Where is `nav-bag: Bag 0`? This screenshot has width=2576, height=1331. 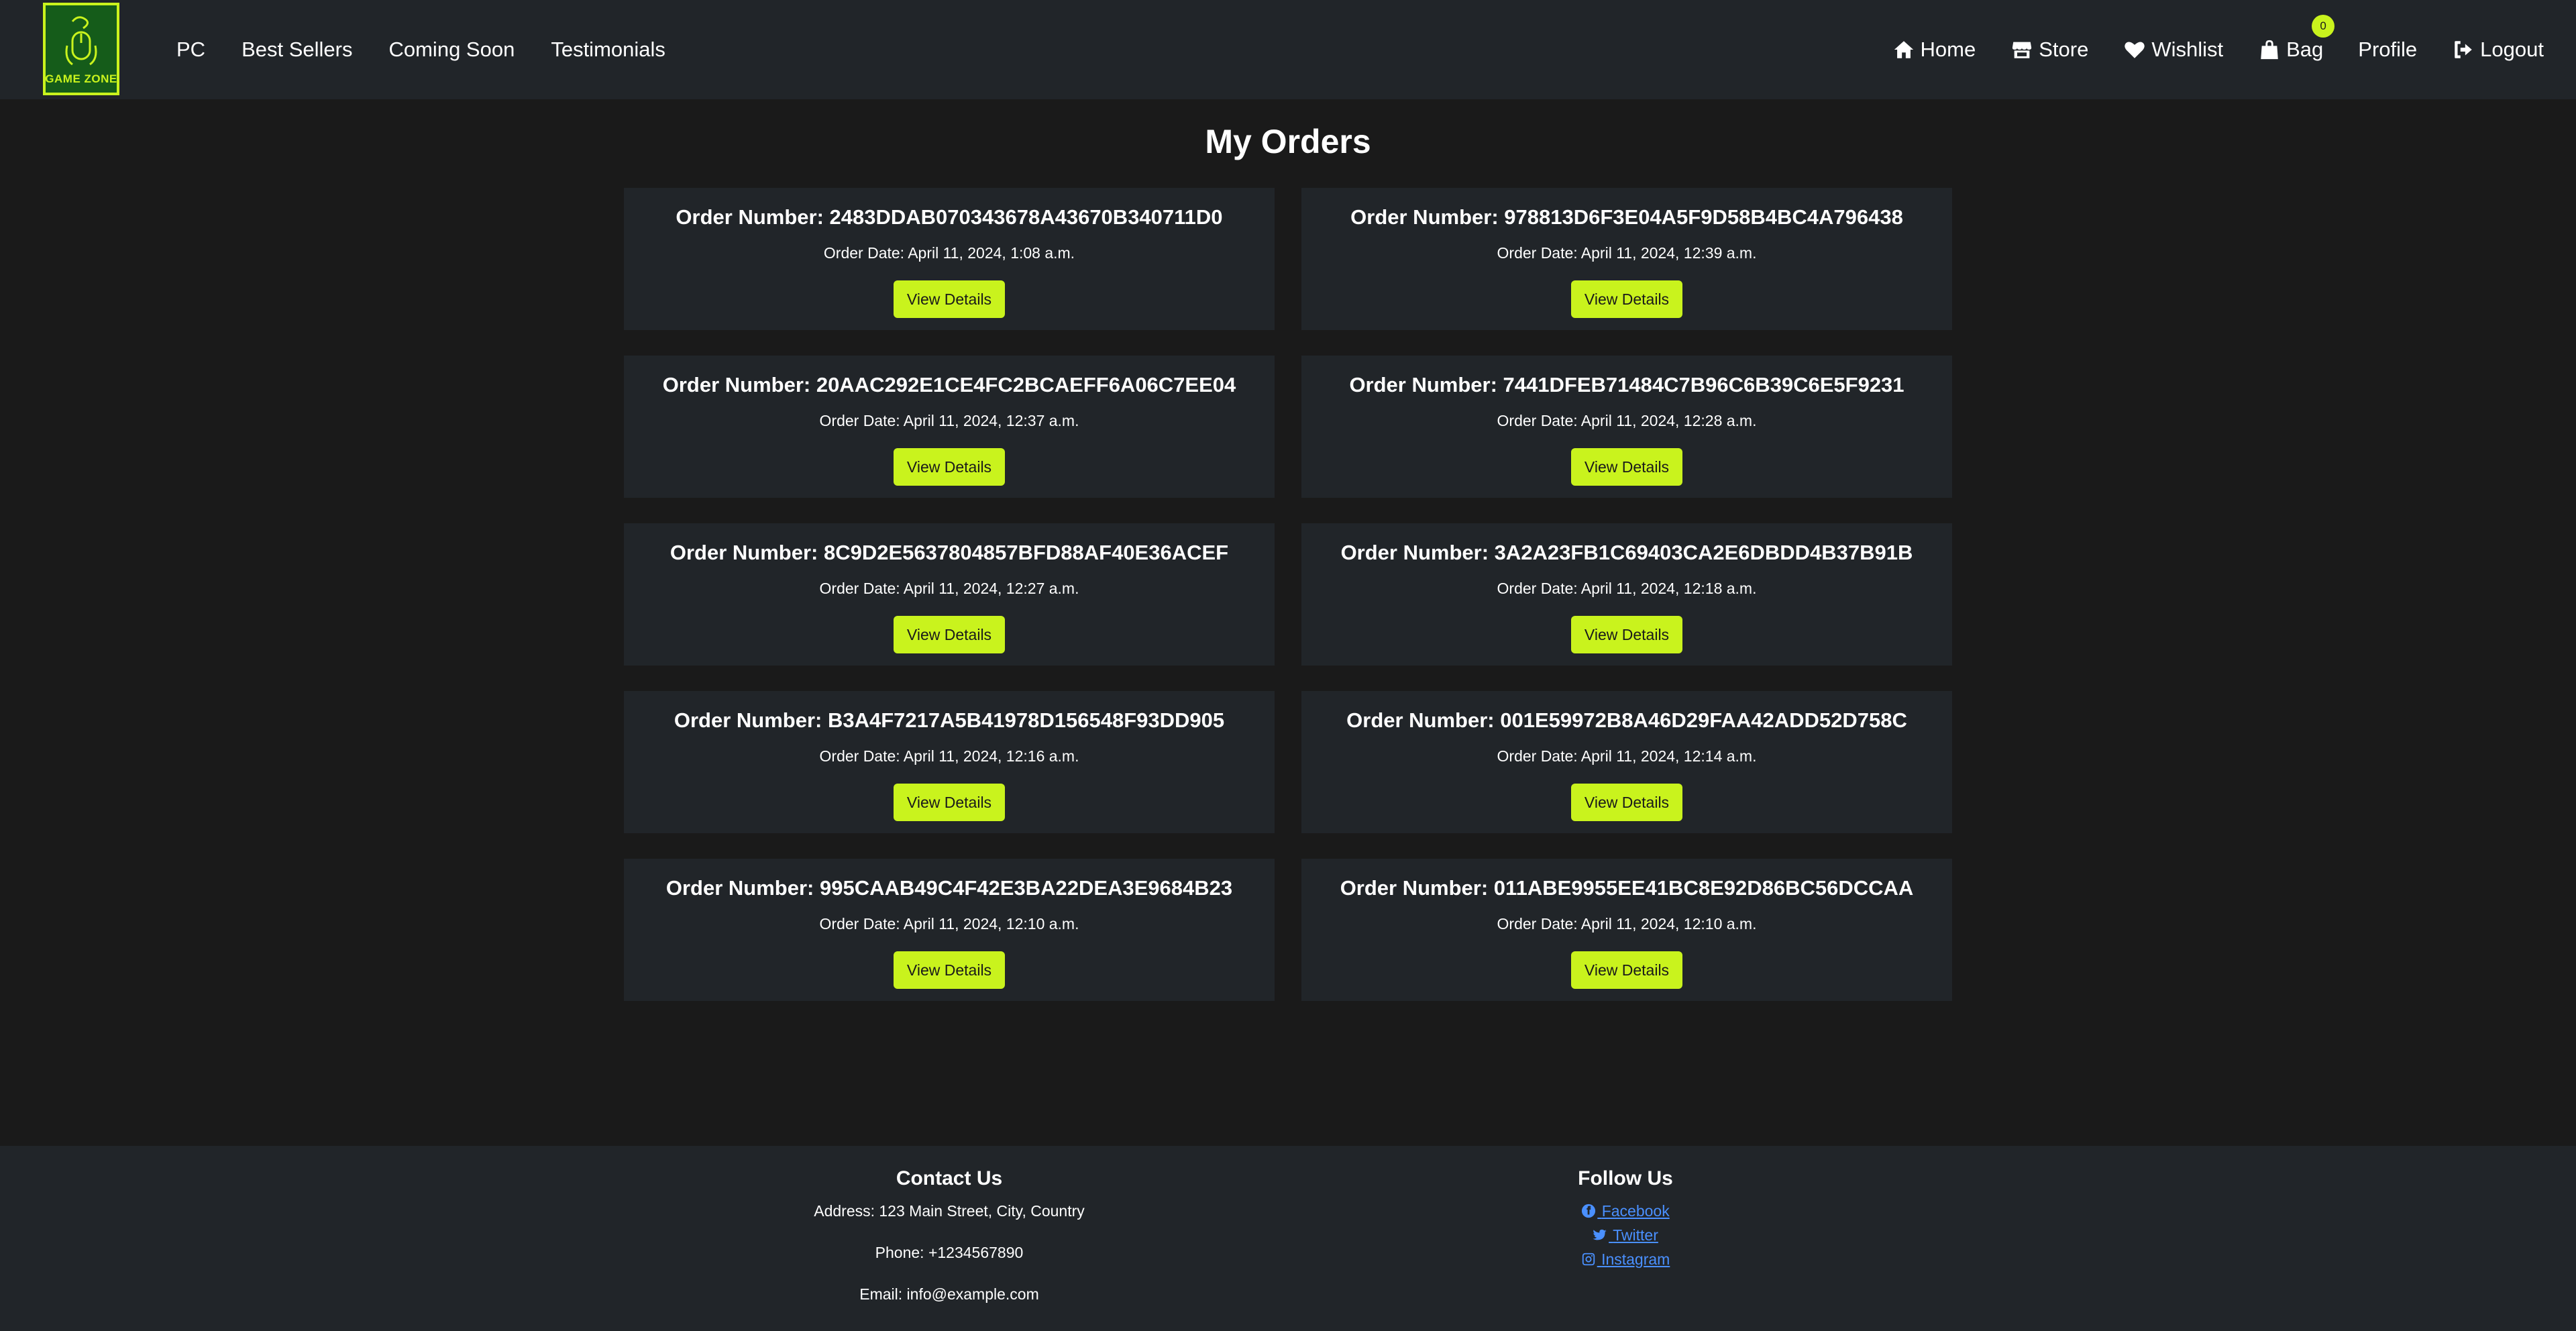
nav-bag: Bag 0 is located at coordinates (2296, 38).